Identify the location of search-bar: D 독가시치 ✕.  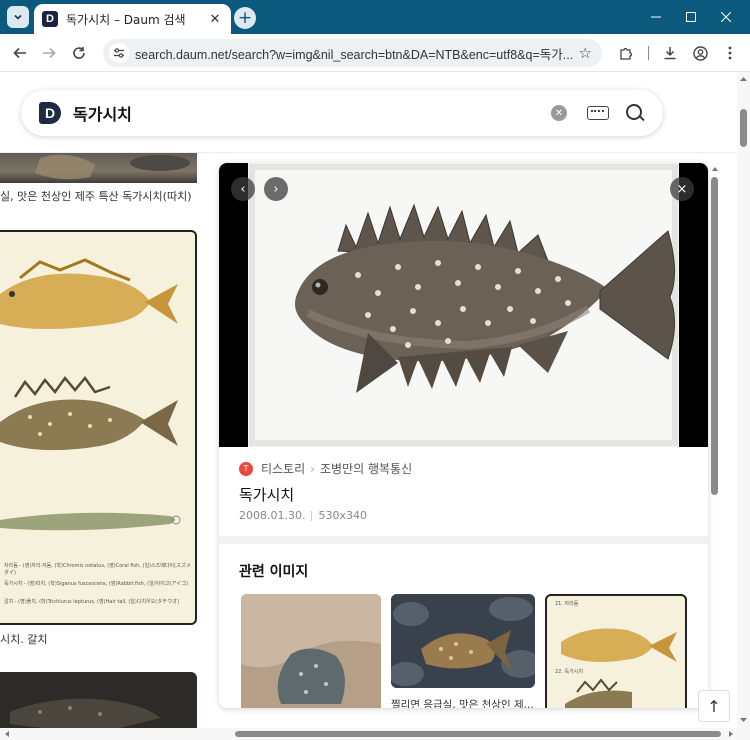
(342, 113).